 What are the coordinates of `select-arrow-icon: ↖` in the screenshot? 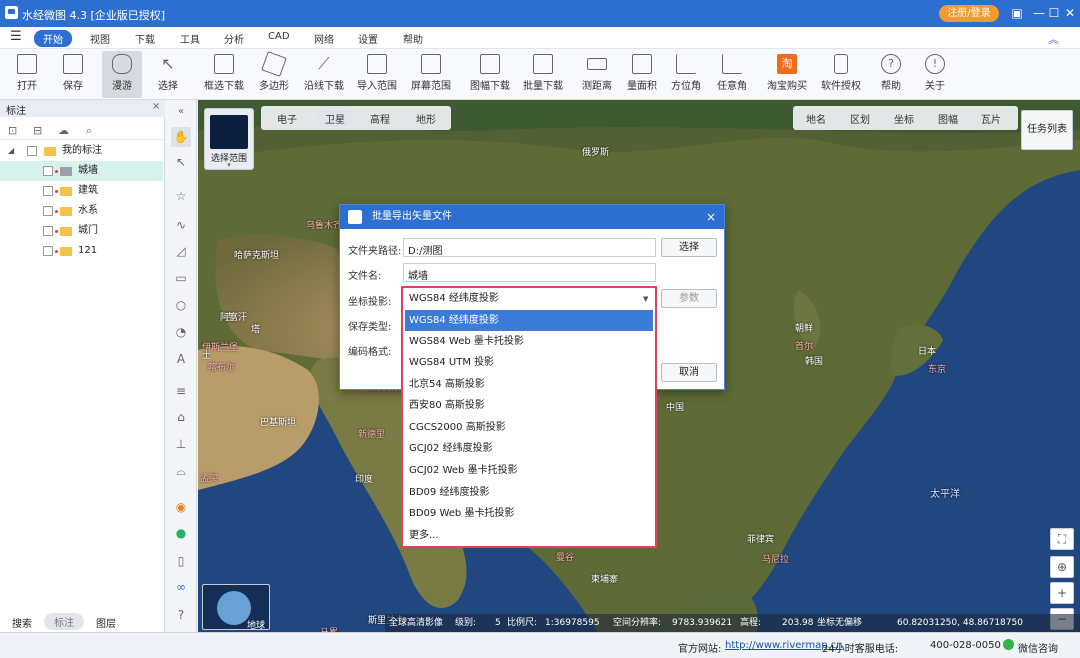 It's located at (181, 162).